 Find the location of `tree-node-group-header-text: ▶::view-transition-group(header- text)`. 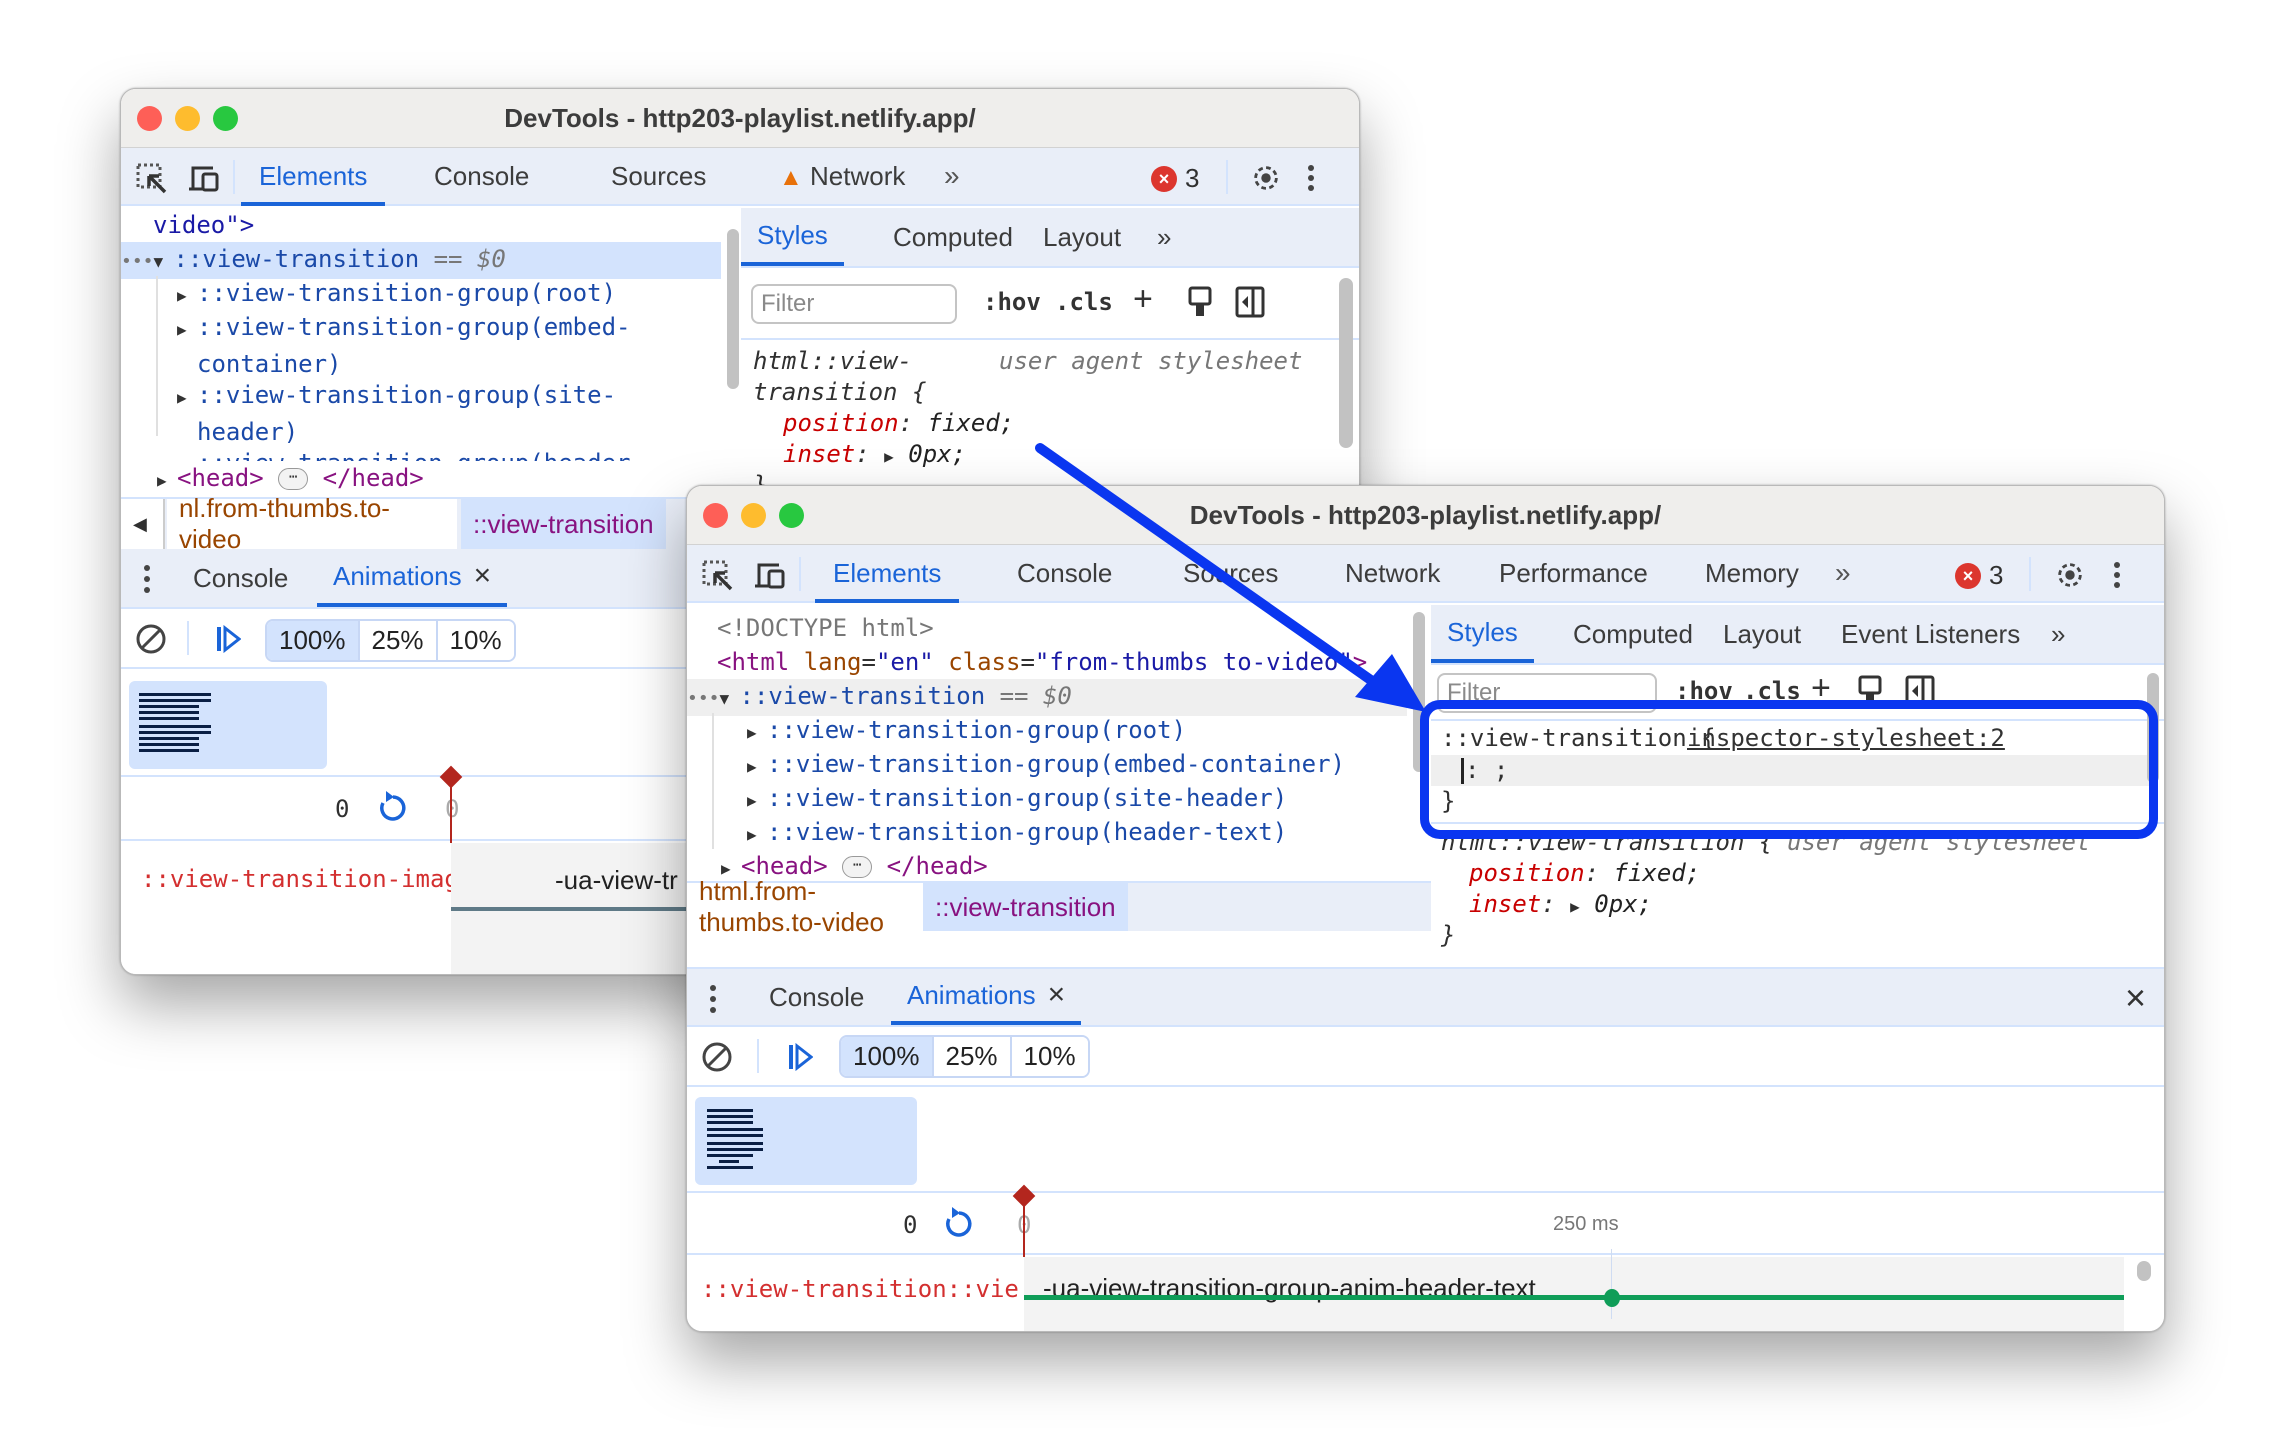

tree-node-group-header-text: ▶::view-transition-group(header- text) is located at coordinates (411, 453).